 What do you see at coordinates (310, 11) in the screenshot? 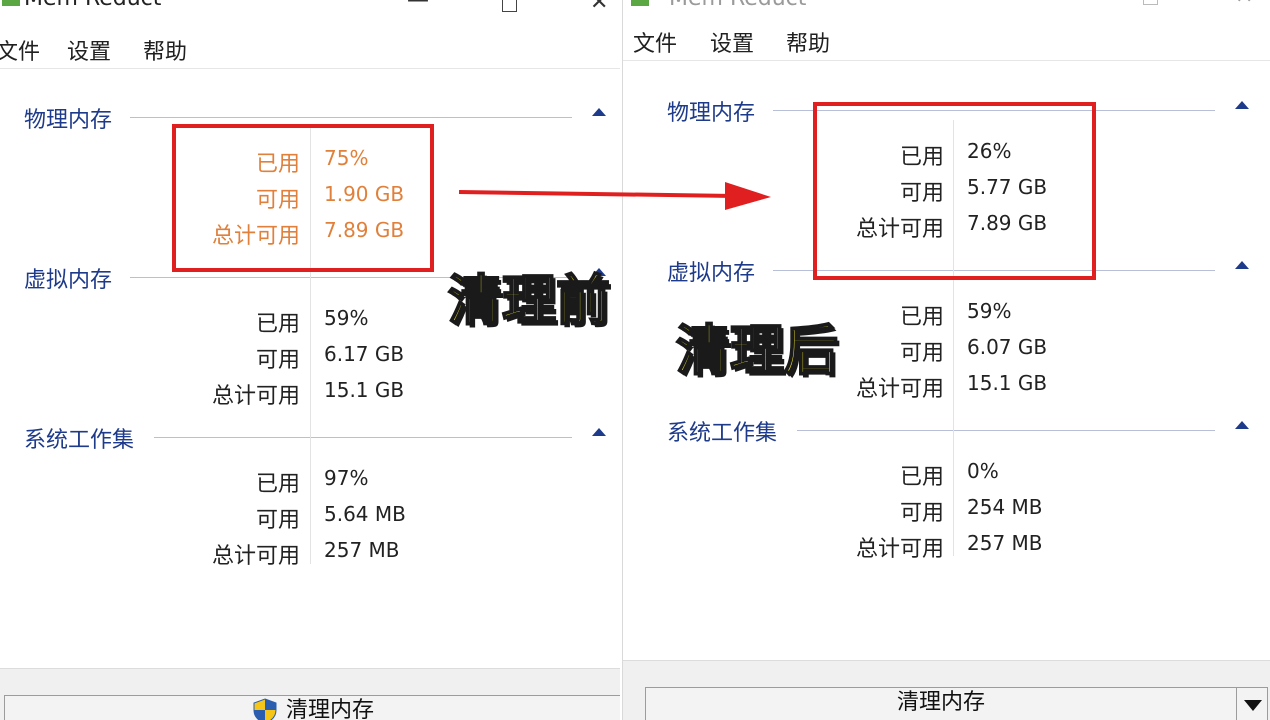
I see `title-bar: Mem Reduct — ✕` at bounding box center [310, 11].